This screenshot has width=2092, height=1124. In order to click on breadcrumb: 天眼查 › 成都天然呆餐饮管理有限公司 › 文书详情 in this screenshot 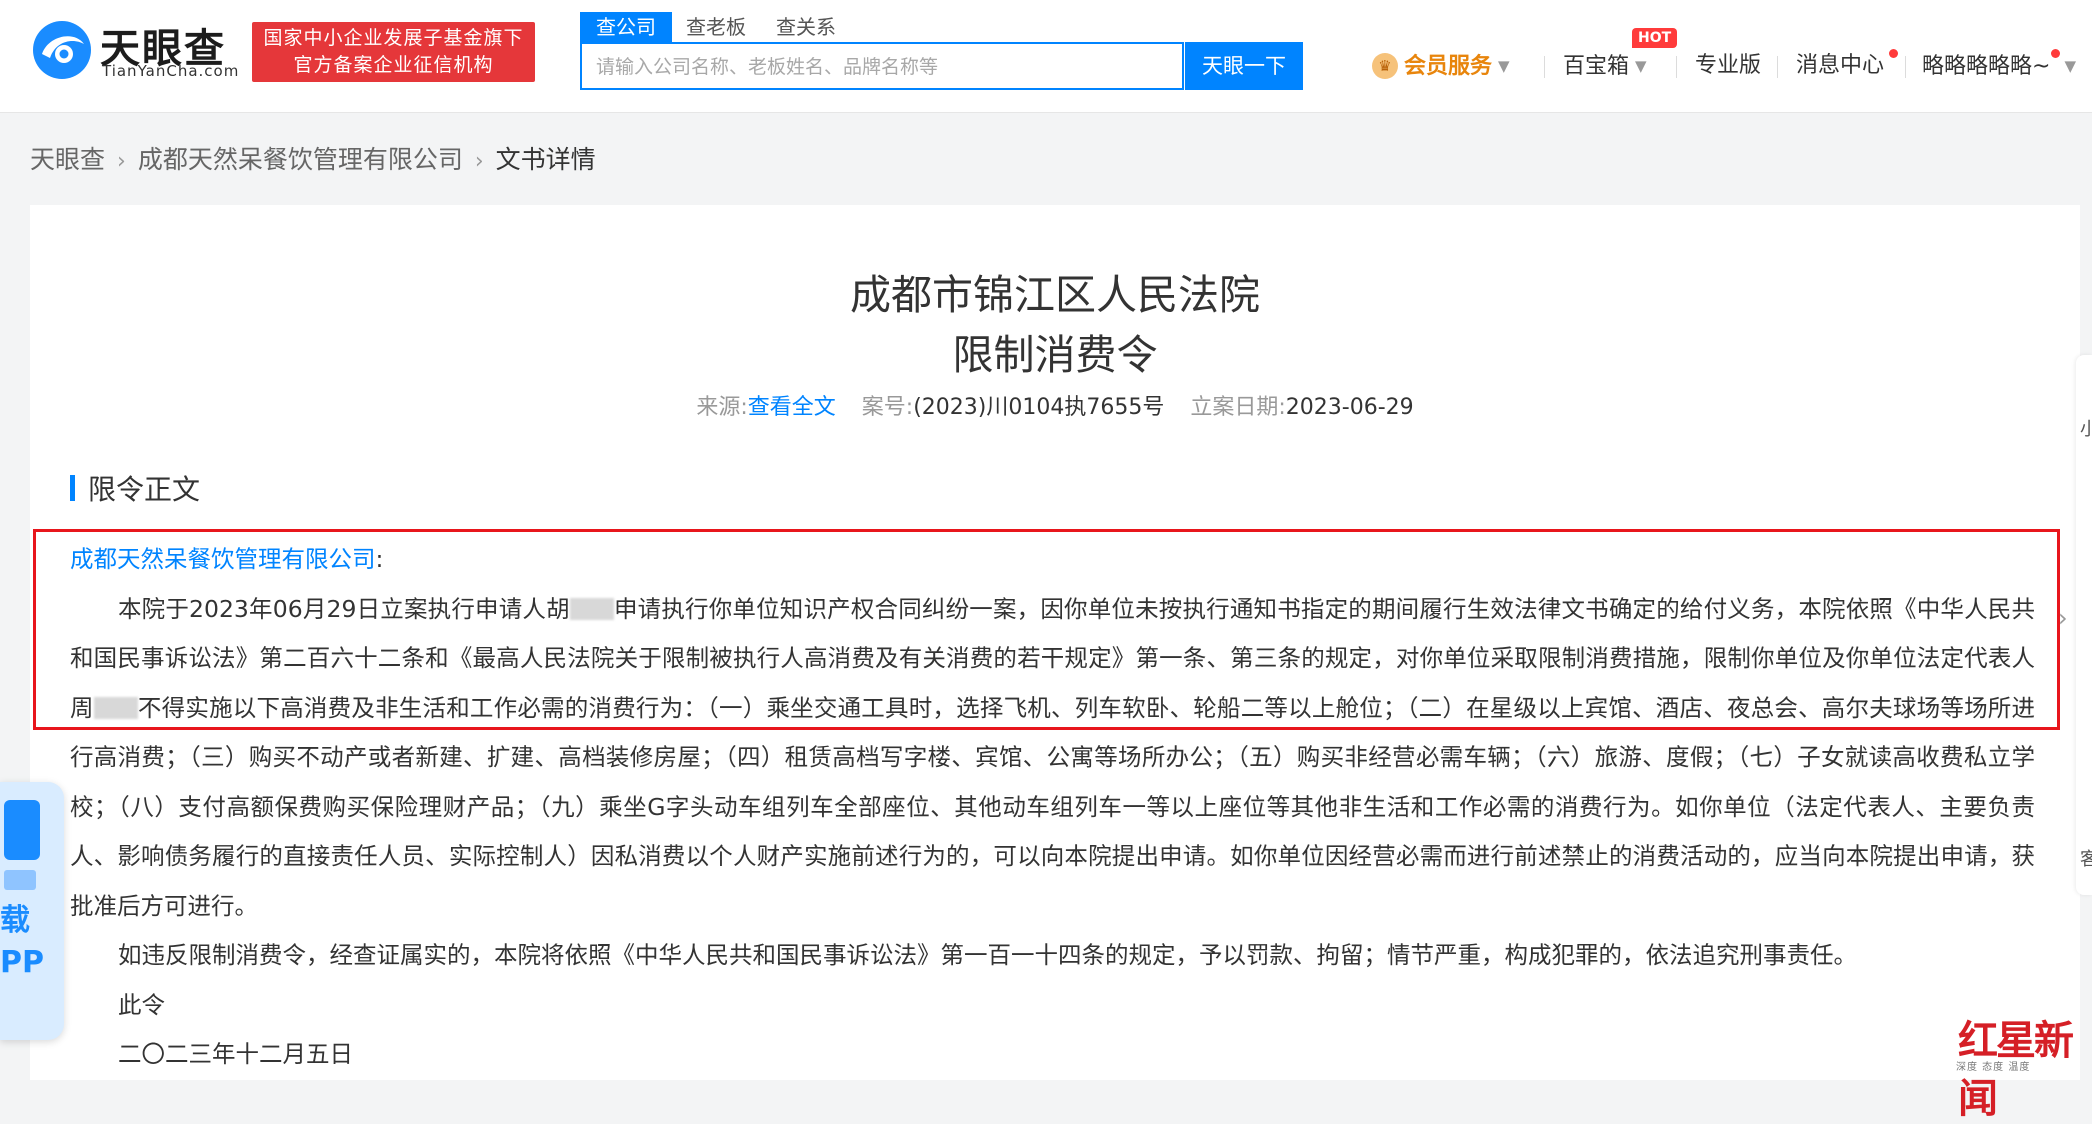, I will do `click(313, 158)`.